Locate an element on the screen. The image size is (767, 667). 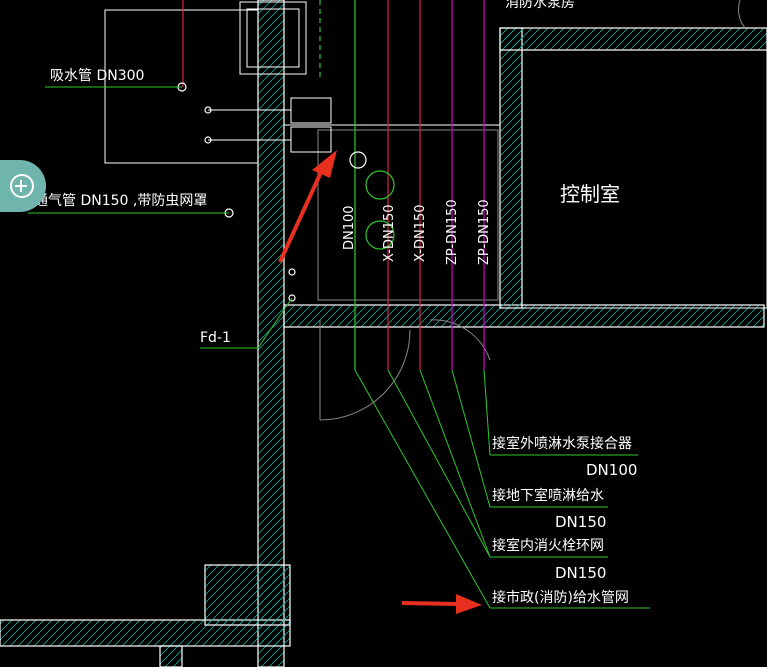
note1-size: DN100 is located at coordinates (612, 470).